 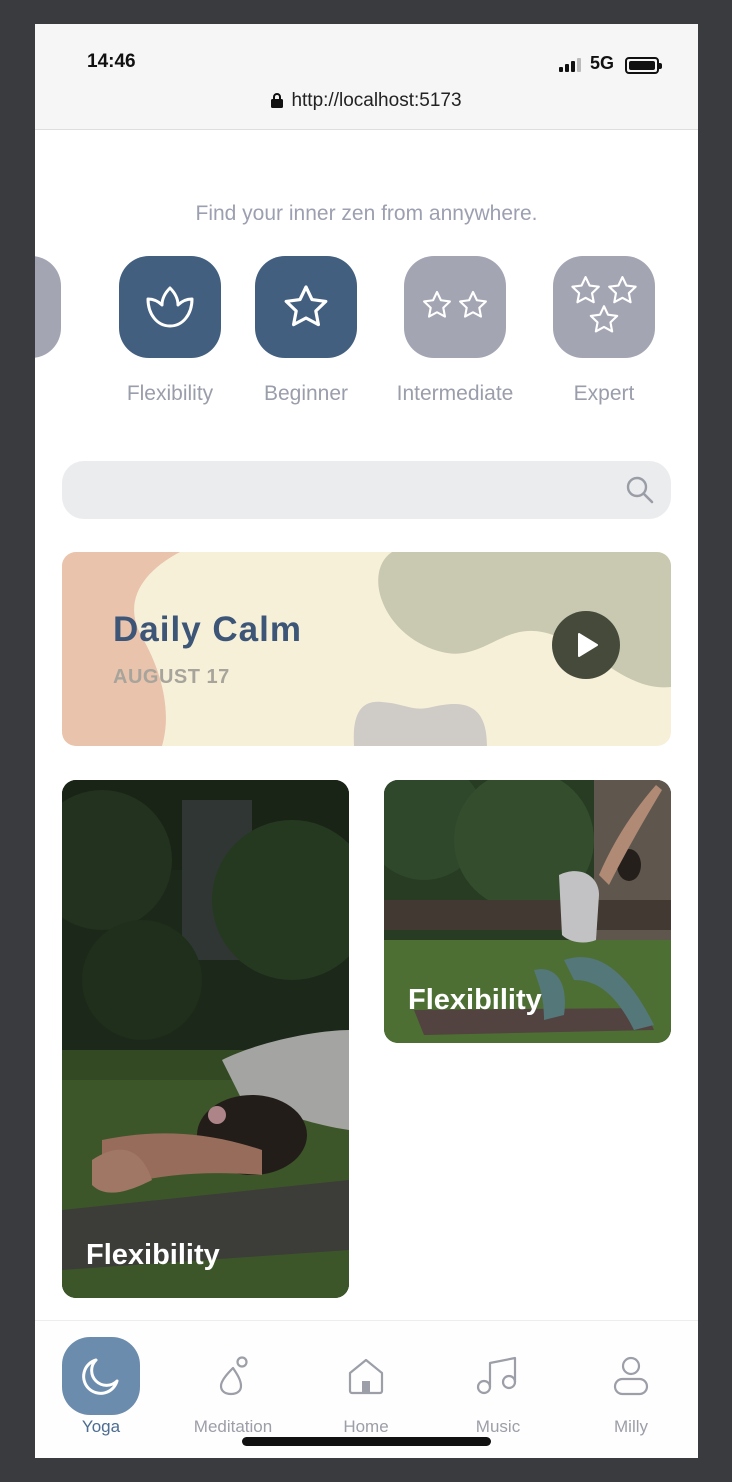 I want to click on category-beginner: Beginner, so click(x=306, y=330).